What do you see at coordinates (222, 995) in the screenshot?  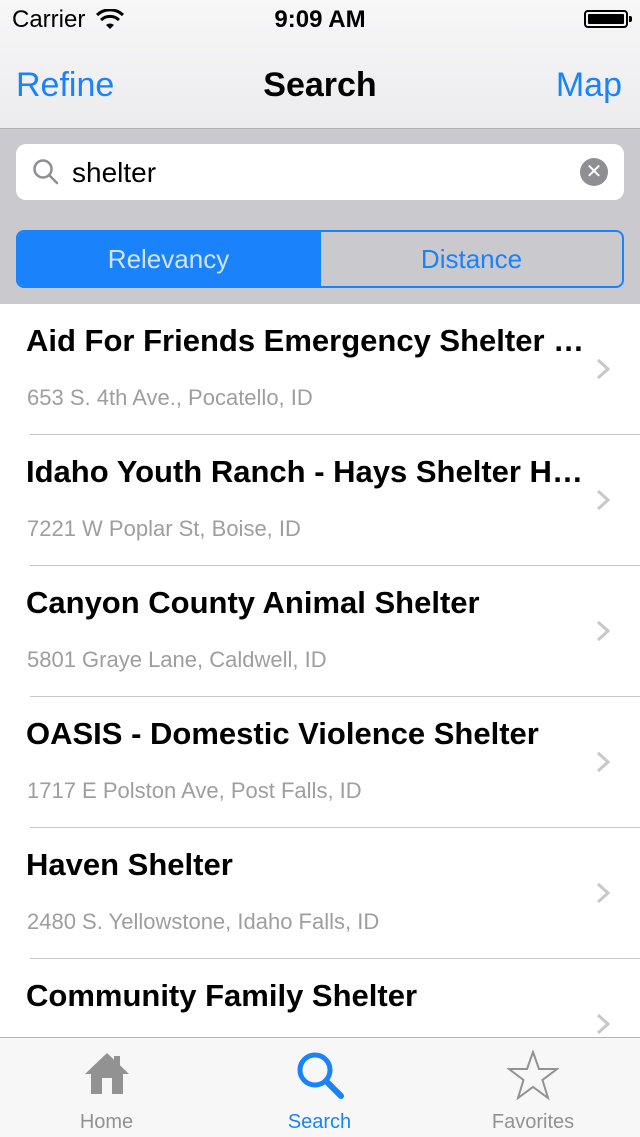 I see `result-title: Community Family Shelter` at bounding box center [222, 995].